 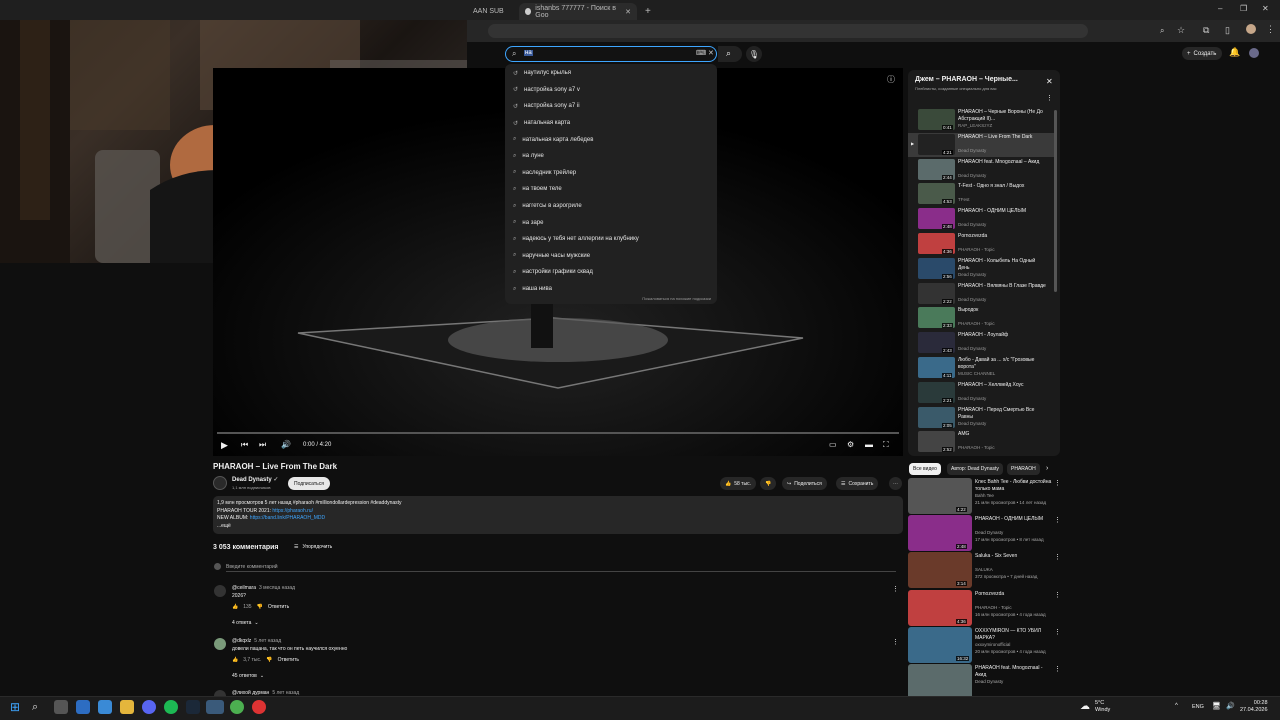 What do you see at coordinates (1176, 706) in the screenshot?
I see `tray-chevron-icon: ^` at bounding box center [1176, 706].